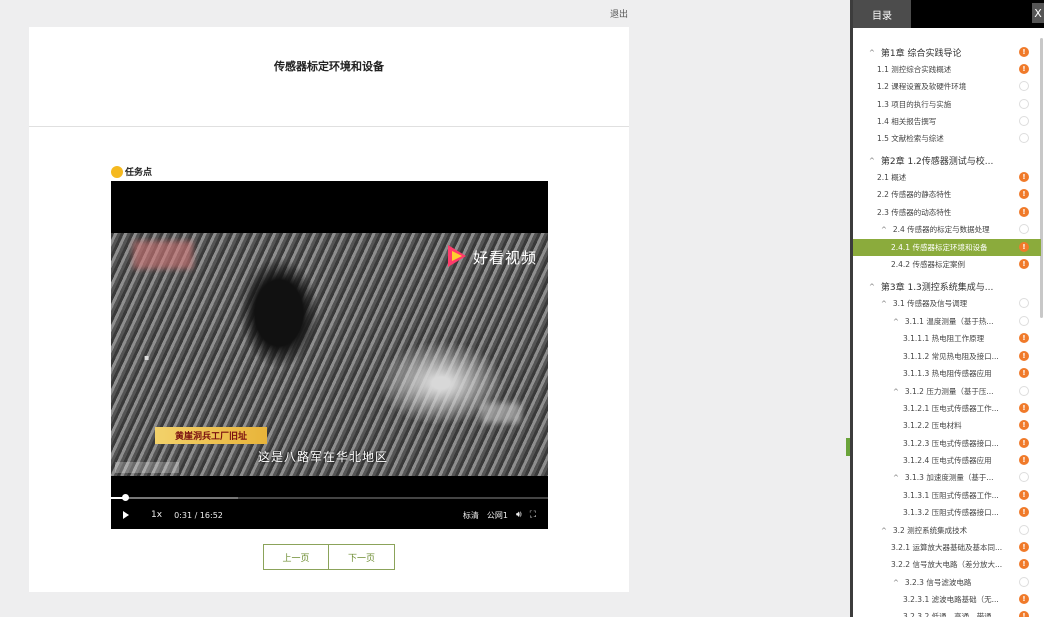 The height and width of the screenshot is (617, 1044). I want to click on toc-item: 1.1 测控综合实践概述, so click(959, 69).